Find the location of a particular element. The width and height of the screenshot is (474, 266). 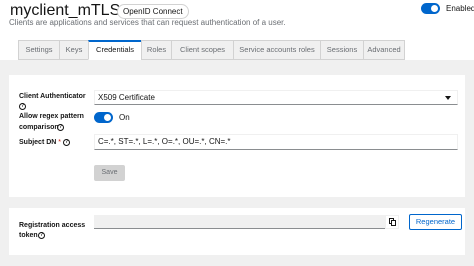

regex-state-label: On is located at coordinates (124, 117).